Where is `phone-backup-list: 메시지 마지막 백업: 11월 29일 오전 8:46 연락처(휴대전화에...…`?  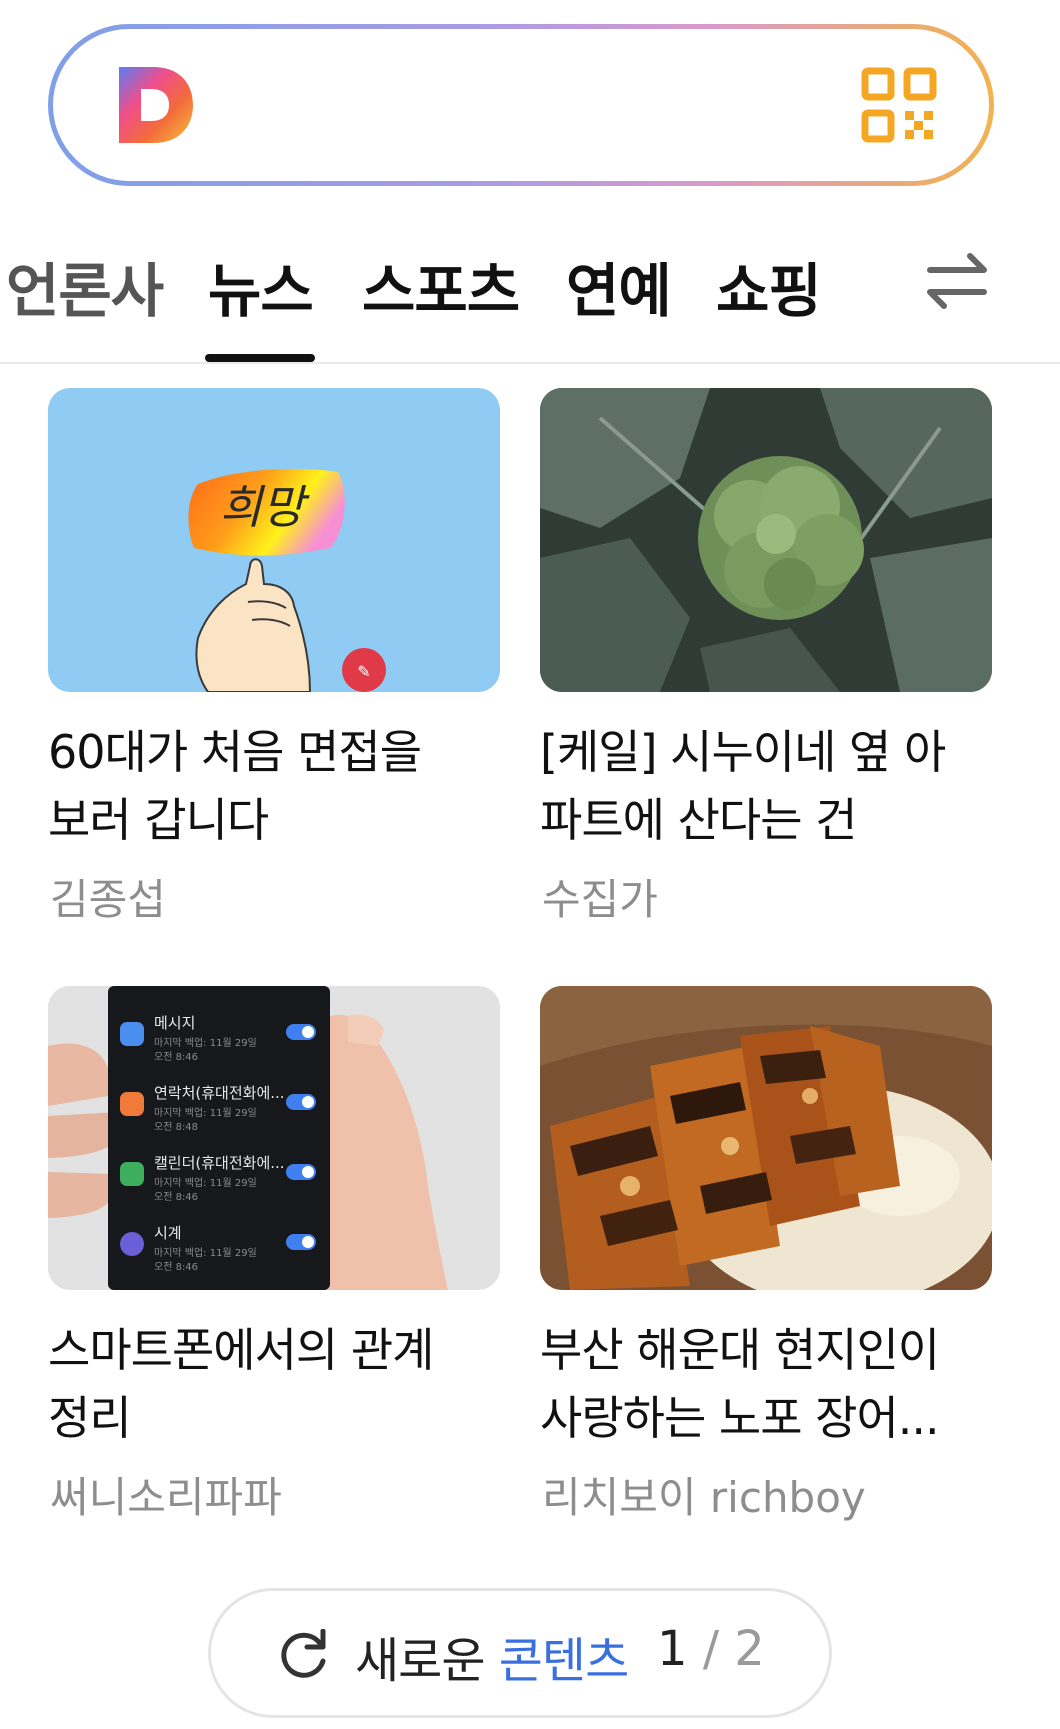
phone-backup-list: 메시지 마지막 백업: 11월 29일 오전 8:46 연락처(휴대전화에...… is located at coordinates (220, 1144).